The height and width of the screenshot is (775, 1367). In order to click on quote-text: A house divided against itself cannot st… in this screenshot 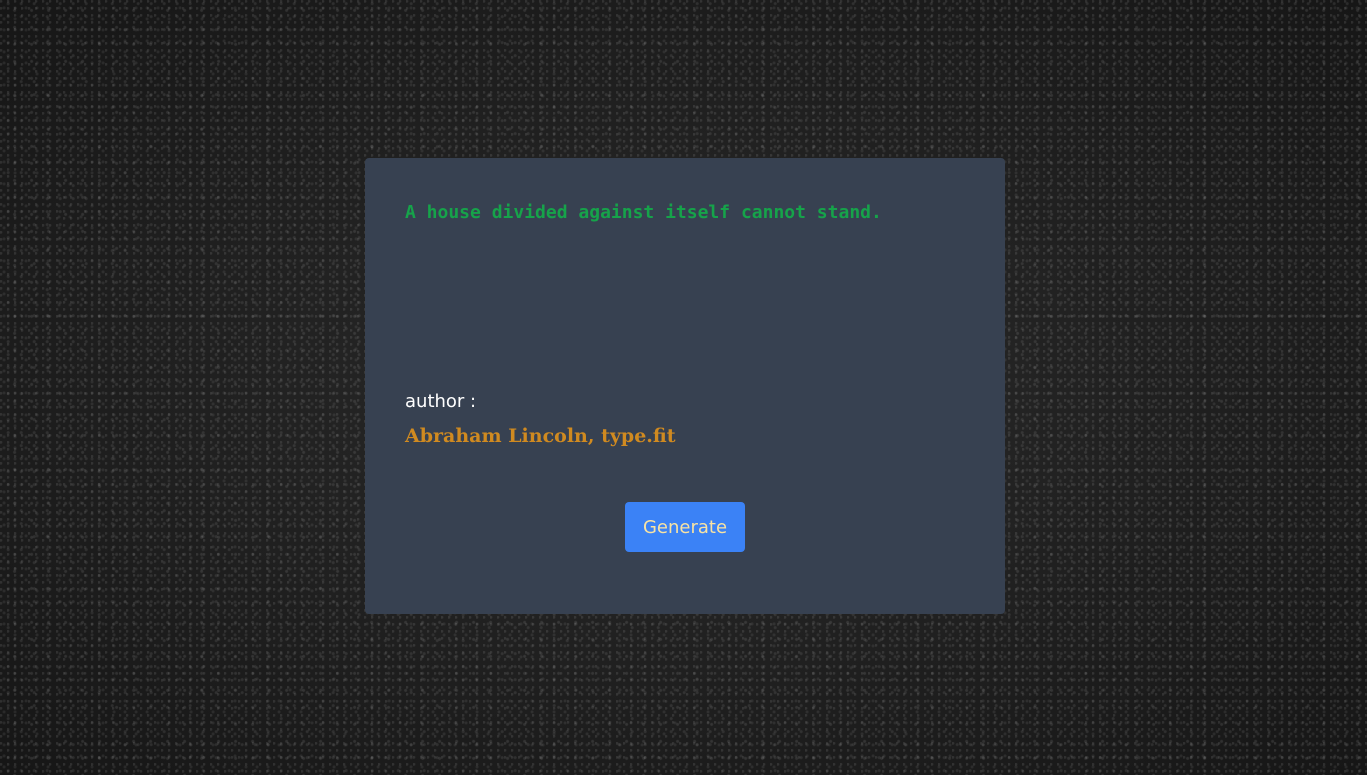, I will do `click(643, 212)`.